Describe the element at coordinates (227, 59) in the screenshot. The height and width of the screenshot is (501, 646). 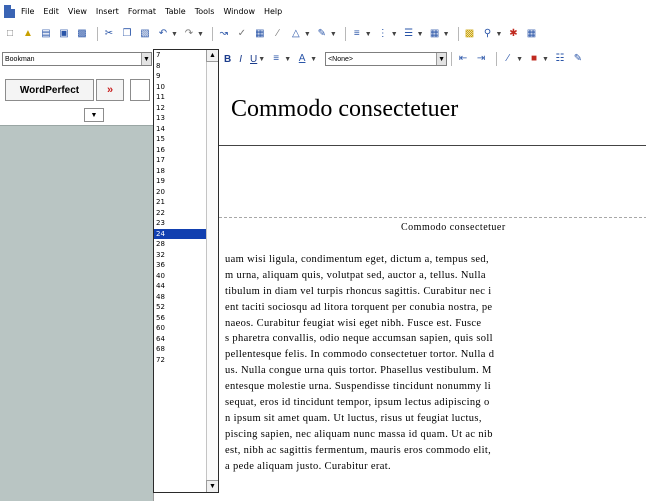
I see `bold-button: B` at that location.